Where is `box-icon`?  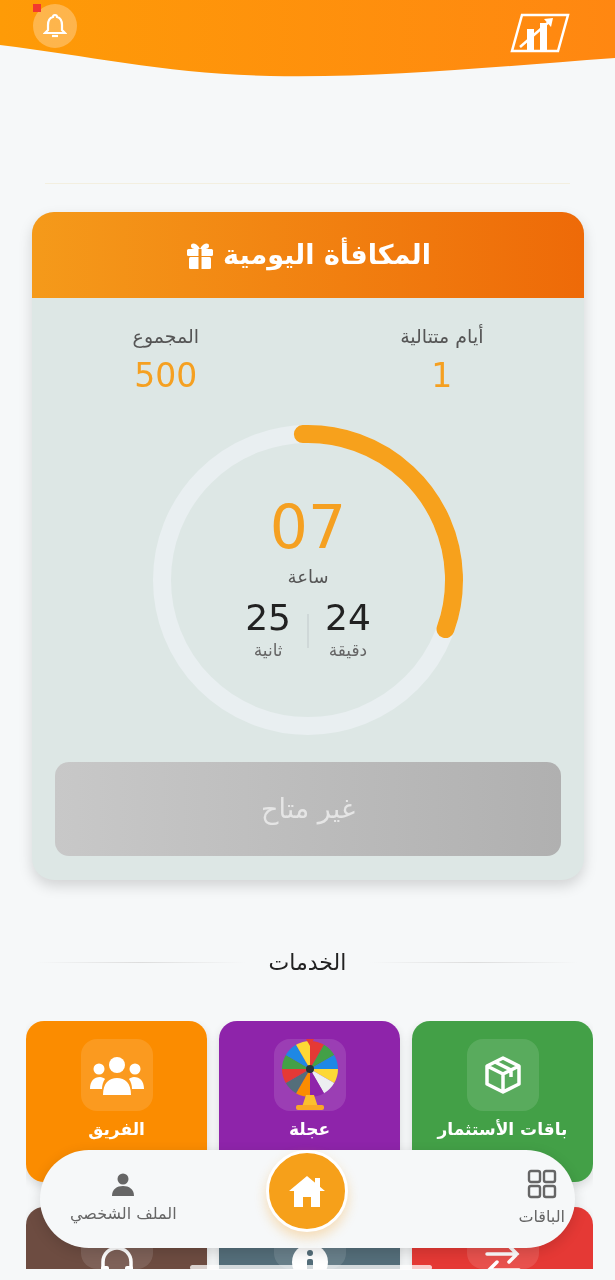 box-icon is located at coordinates (502, 1075).